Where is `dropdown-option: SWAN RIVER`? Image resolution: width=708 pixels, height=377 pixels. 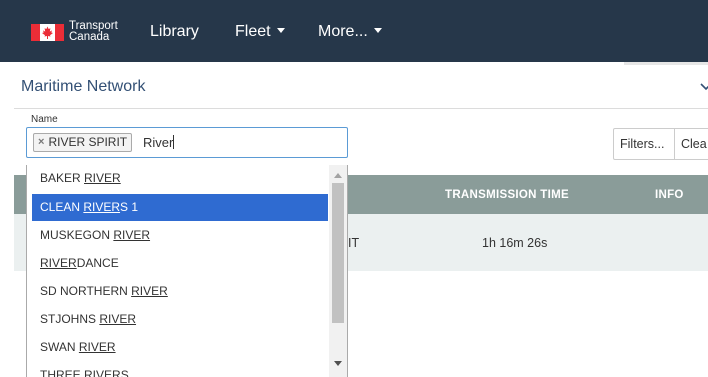
dropdown-option: SWAN RIVER is located at coordinates (180, 347).